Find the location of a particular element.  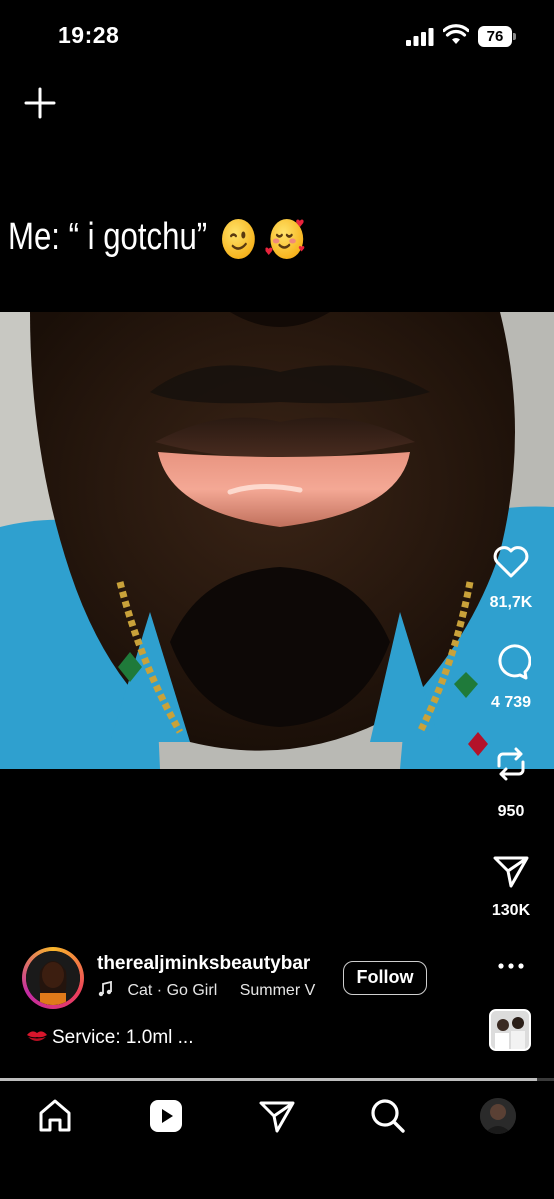

video-progress-bar is located at coordinates (277, 1079).